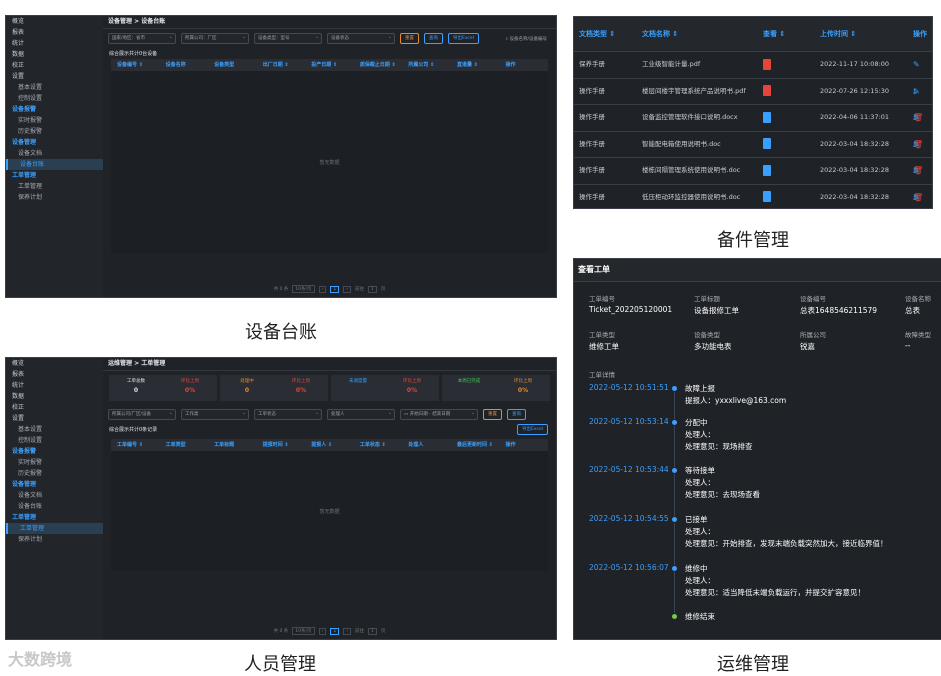 The width and height of the screenshot is (941, 676). Describe the element at coordinates (605, 34) in the screenshot. I see `doc-column-header: 文档类型 ⇕` at that location.